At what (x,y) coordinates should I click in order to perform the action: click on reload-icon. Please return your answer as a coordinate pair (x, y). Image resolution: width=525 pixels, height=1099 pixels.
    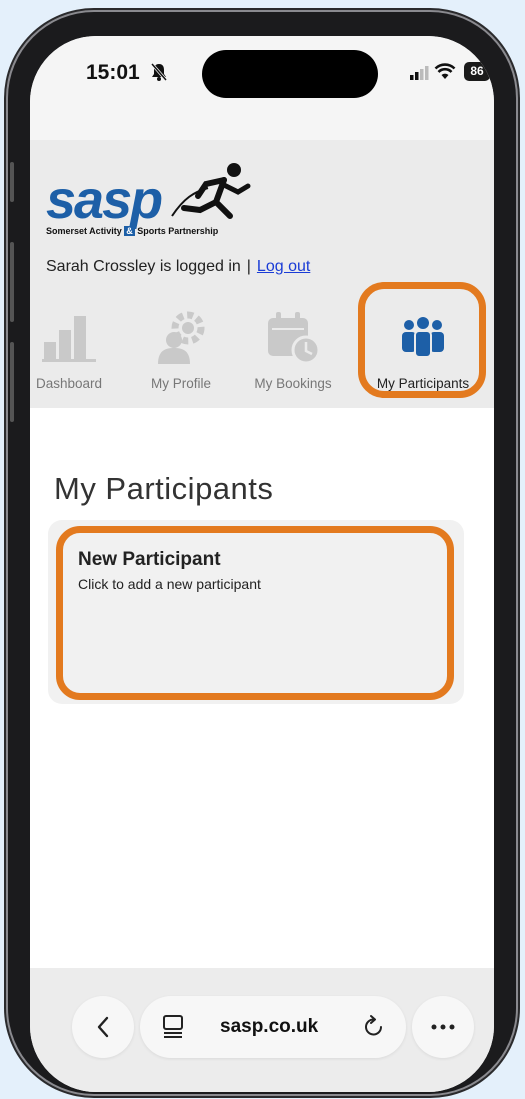
    Looking at the image, I should click on (374, 1028).